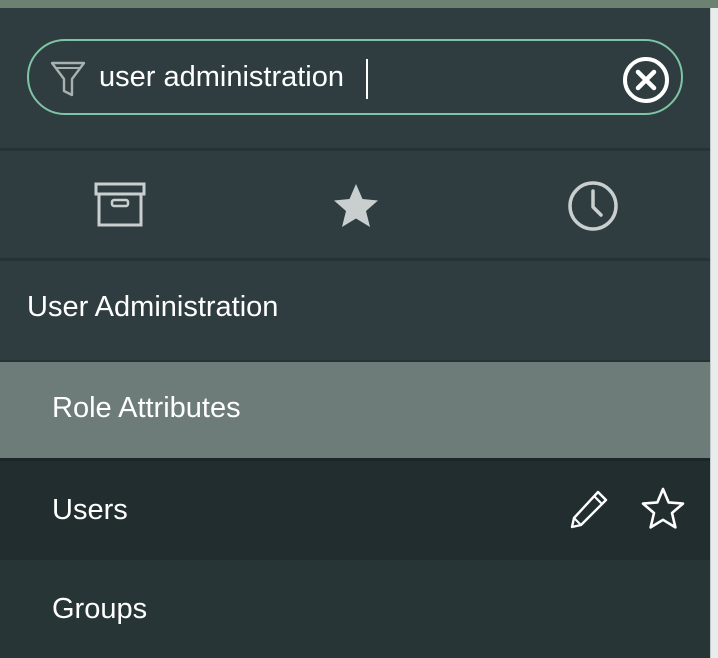 This screenshot has width=718, height=658. Describe the element at coordinates (355, 410) in the screenshot. I see `list-item-role-attributes: Role Attributes` at that location.